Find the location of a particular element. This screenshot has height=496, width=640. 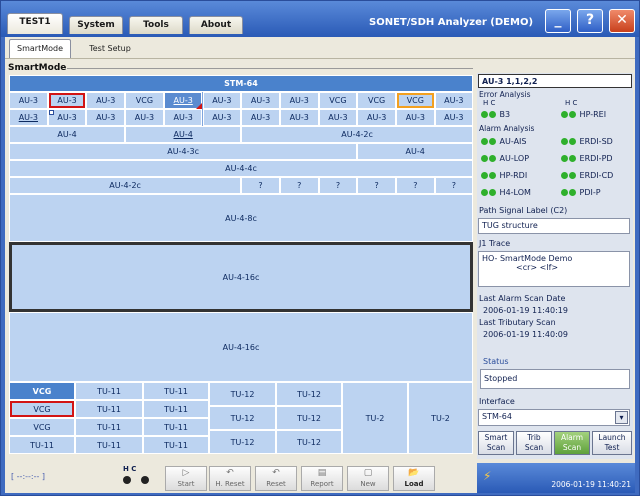

au4-16c-cell-selected: AU-4-16c is located at coordinates (241, 277).